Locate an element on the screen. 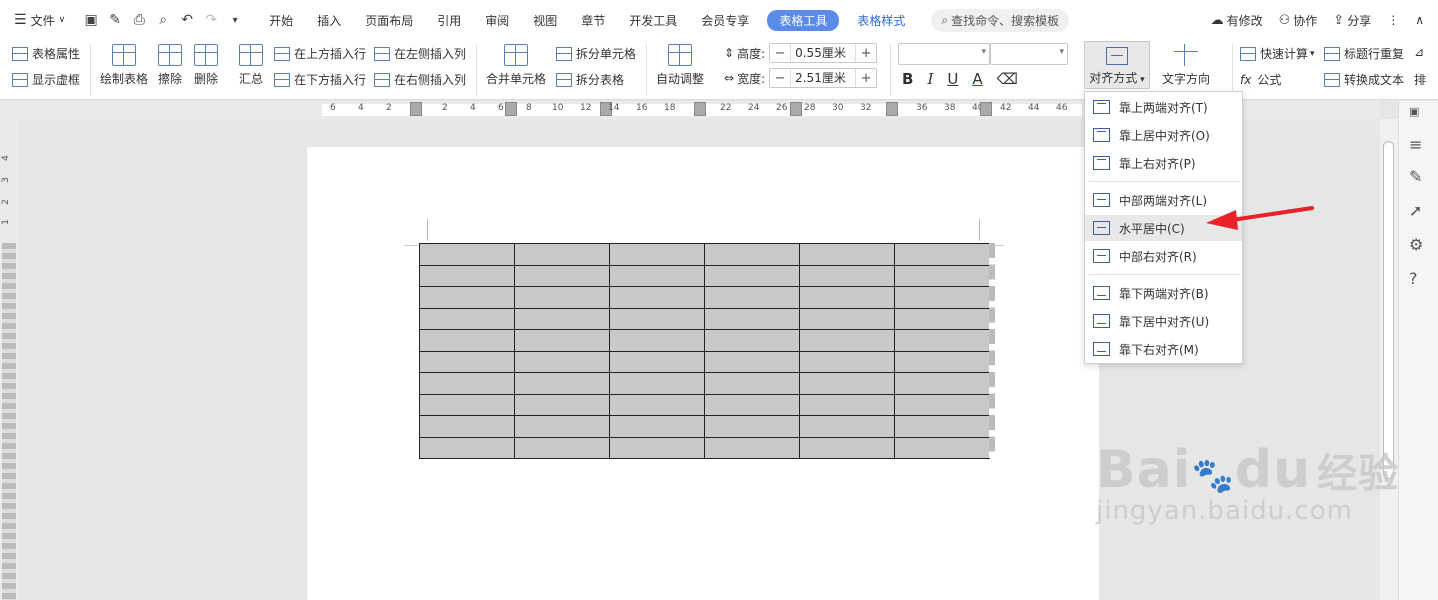 The height and width of the screenshot is (600, 1438). insert-col-right-button: 在右侧插入列 is located at coordinates (420, 79).